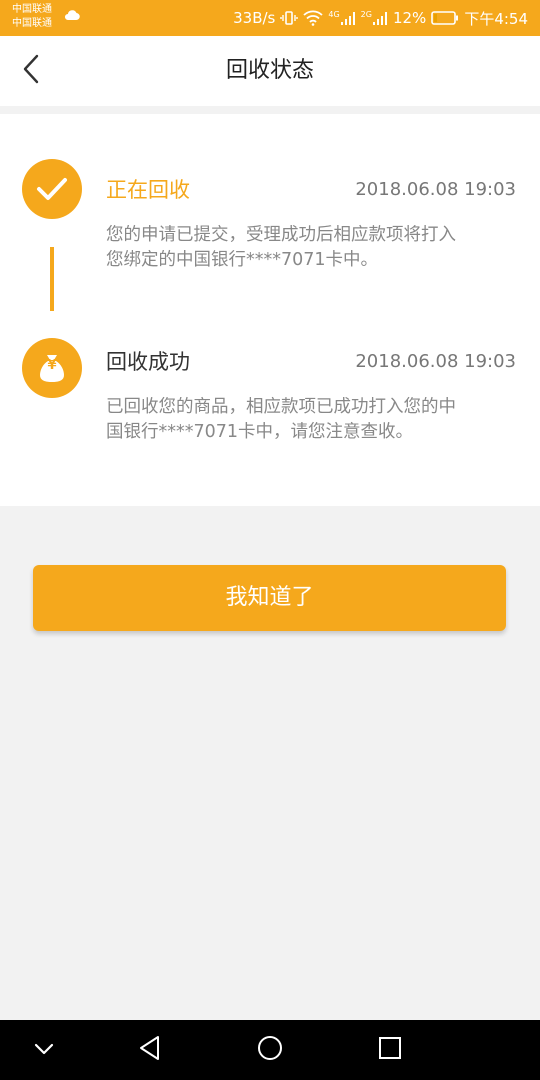 The height and width of the screenshot is (1080, 540). I want to click on nav-recents-button, so click(390, 1050).